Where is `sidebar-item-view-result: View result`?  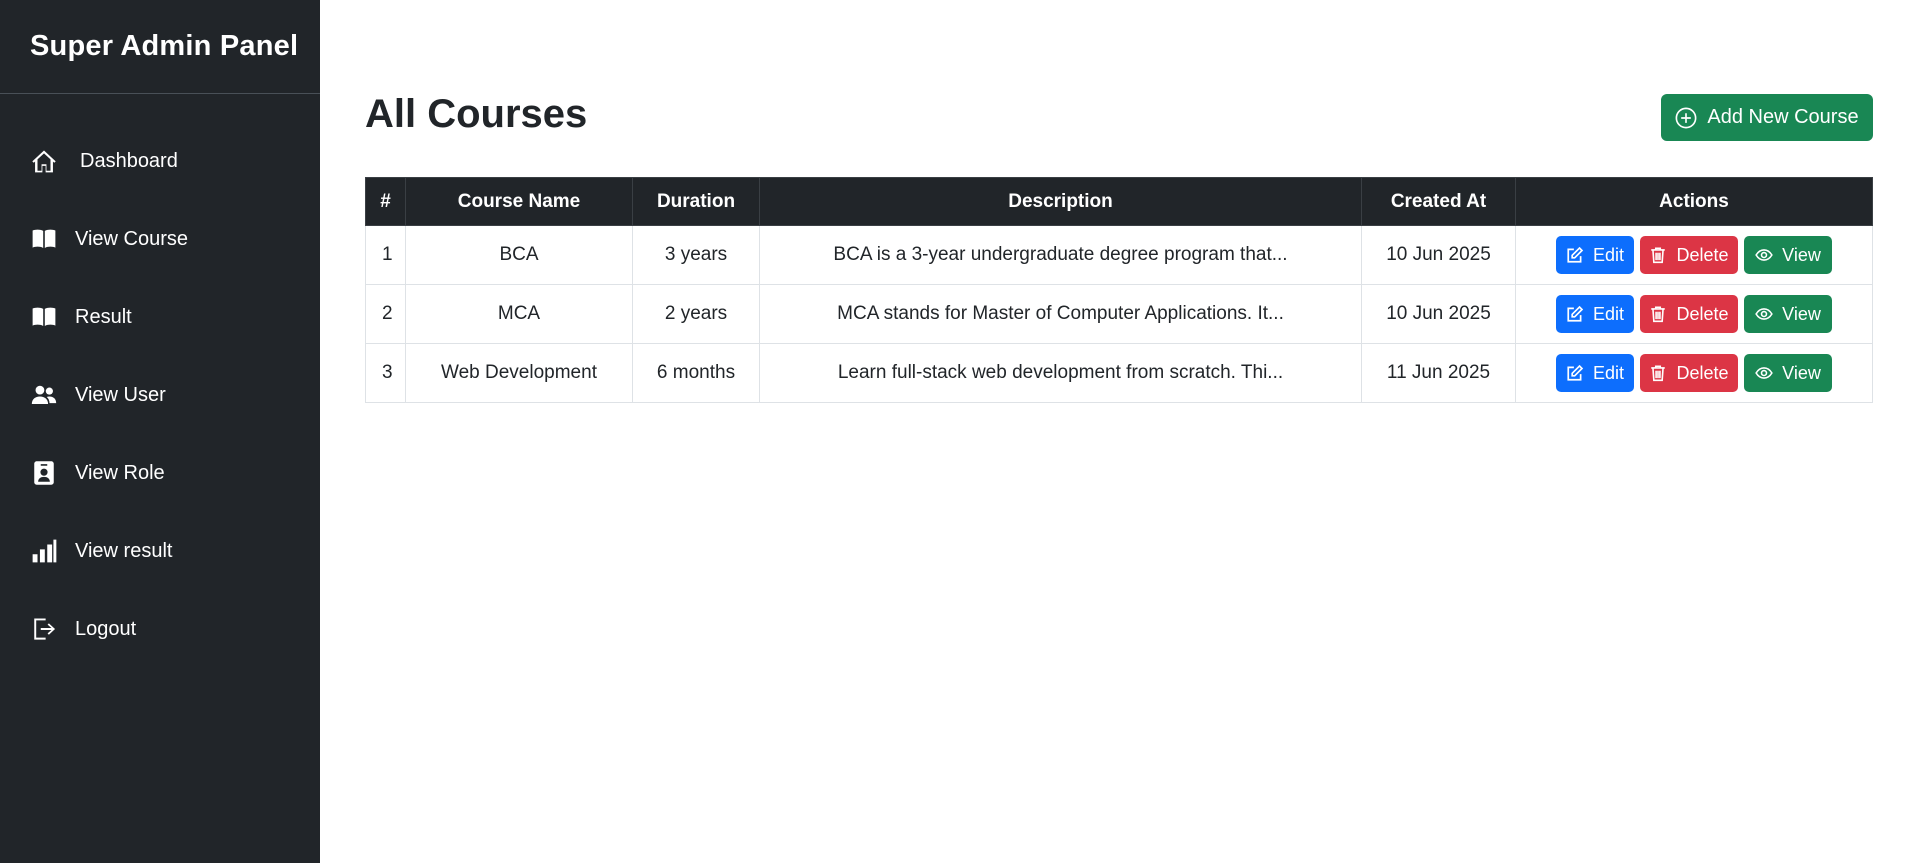 sidebar-item-view-result: View result is located at coordinates (160, 551).